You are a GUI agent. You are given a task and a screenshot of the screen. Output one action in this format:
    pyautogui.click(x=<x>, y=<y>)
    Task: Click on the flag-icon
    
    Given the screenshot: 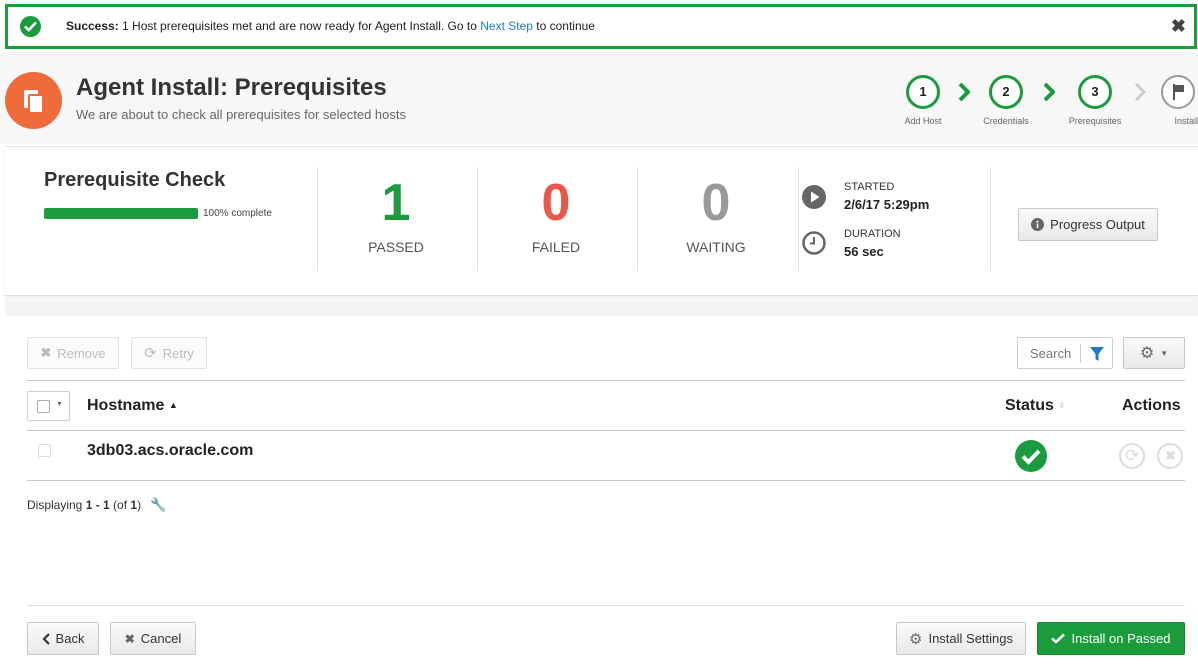 What is the action you would take?
    pyautogui.click(x=1178, y=92)
    